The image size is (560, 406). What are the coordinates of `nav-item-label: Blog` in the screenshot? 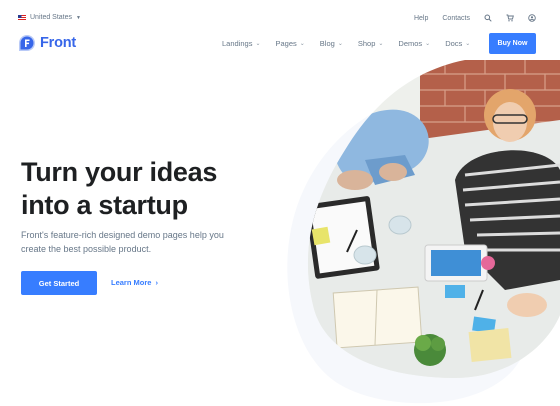 It's located at (327, 43).